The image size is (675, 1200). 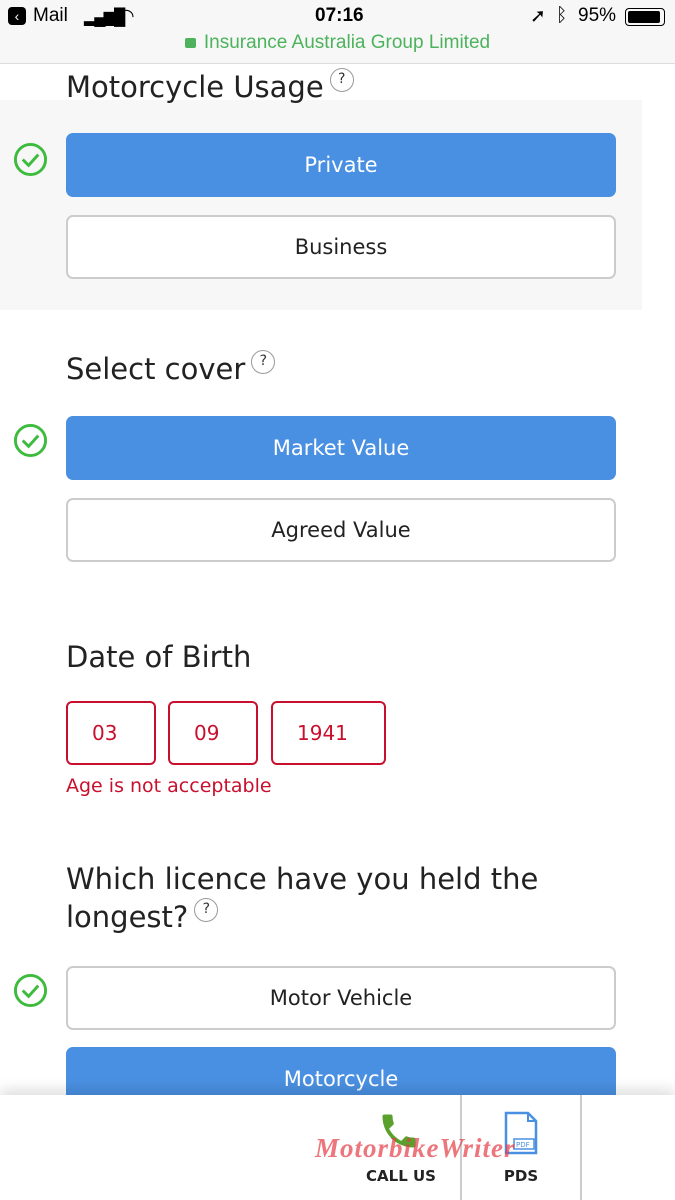 I want to click on battery-icon, so click(x=645, y=17).